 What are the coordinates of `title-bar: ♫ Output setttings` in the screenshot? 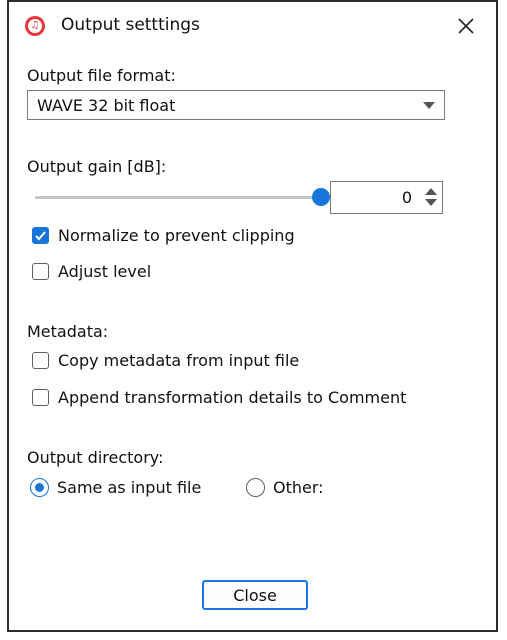 It's located at (252, 26).